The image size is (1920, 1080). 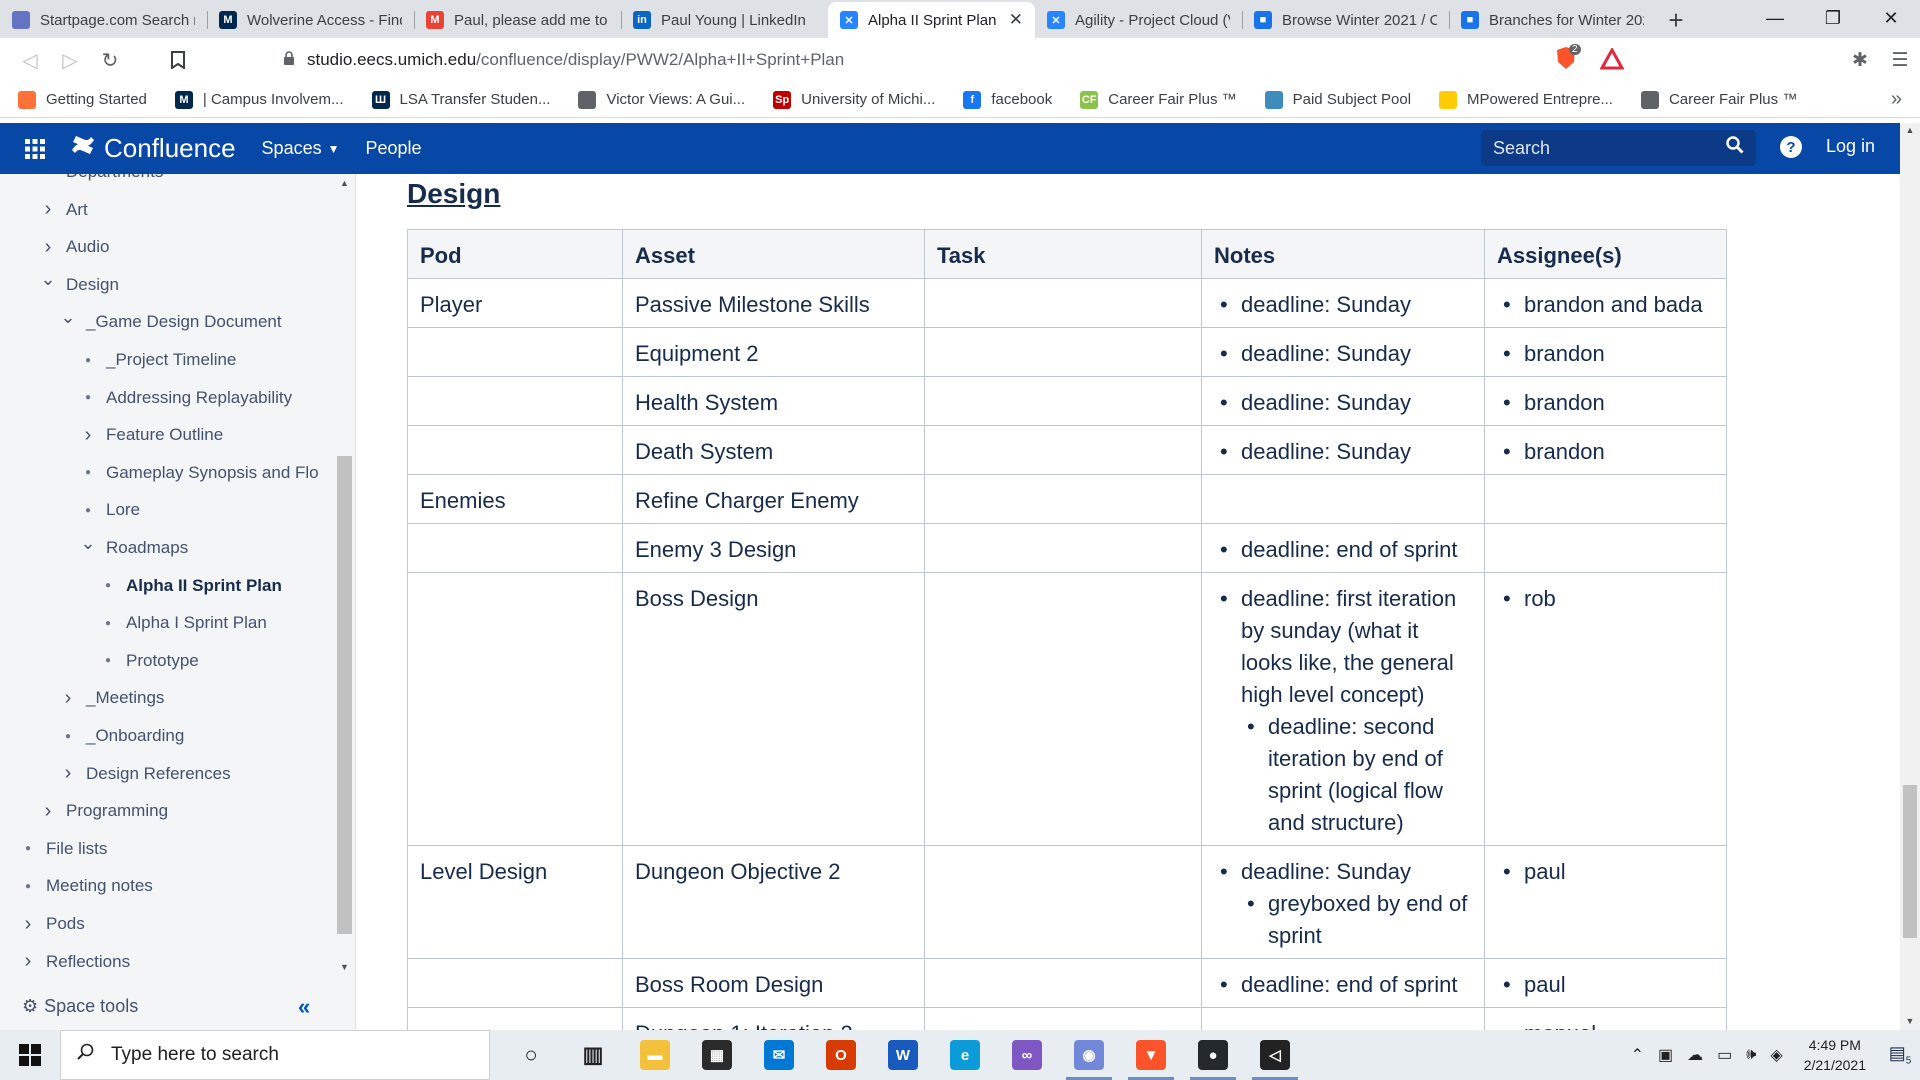 I want to click on browser-tab: ■ Branches for Winter 202, so click(x=1552, y=20).